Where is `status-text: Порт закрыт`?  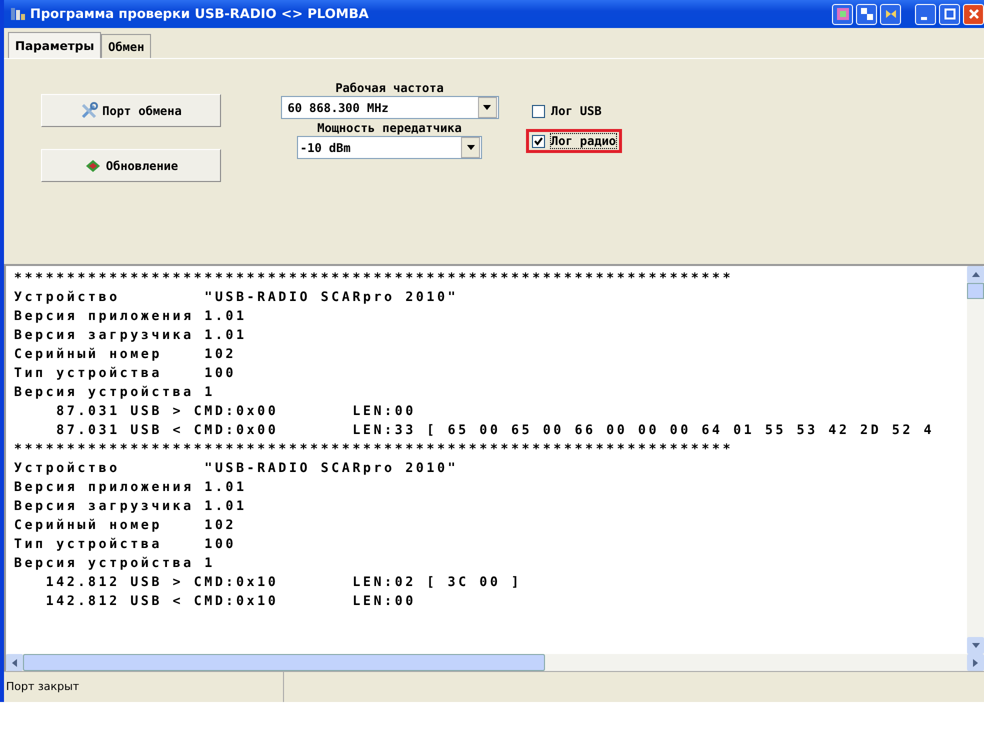 status-text: Порт закрыт is located at coordinates (144, 687).